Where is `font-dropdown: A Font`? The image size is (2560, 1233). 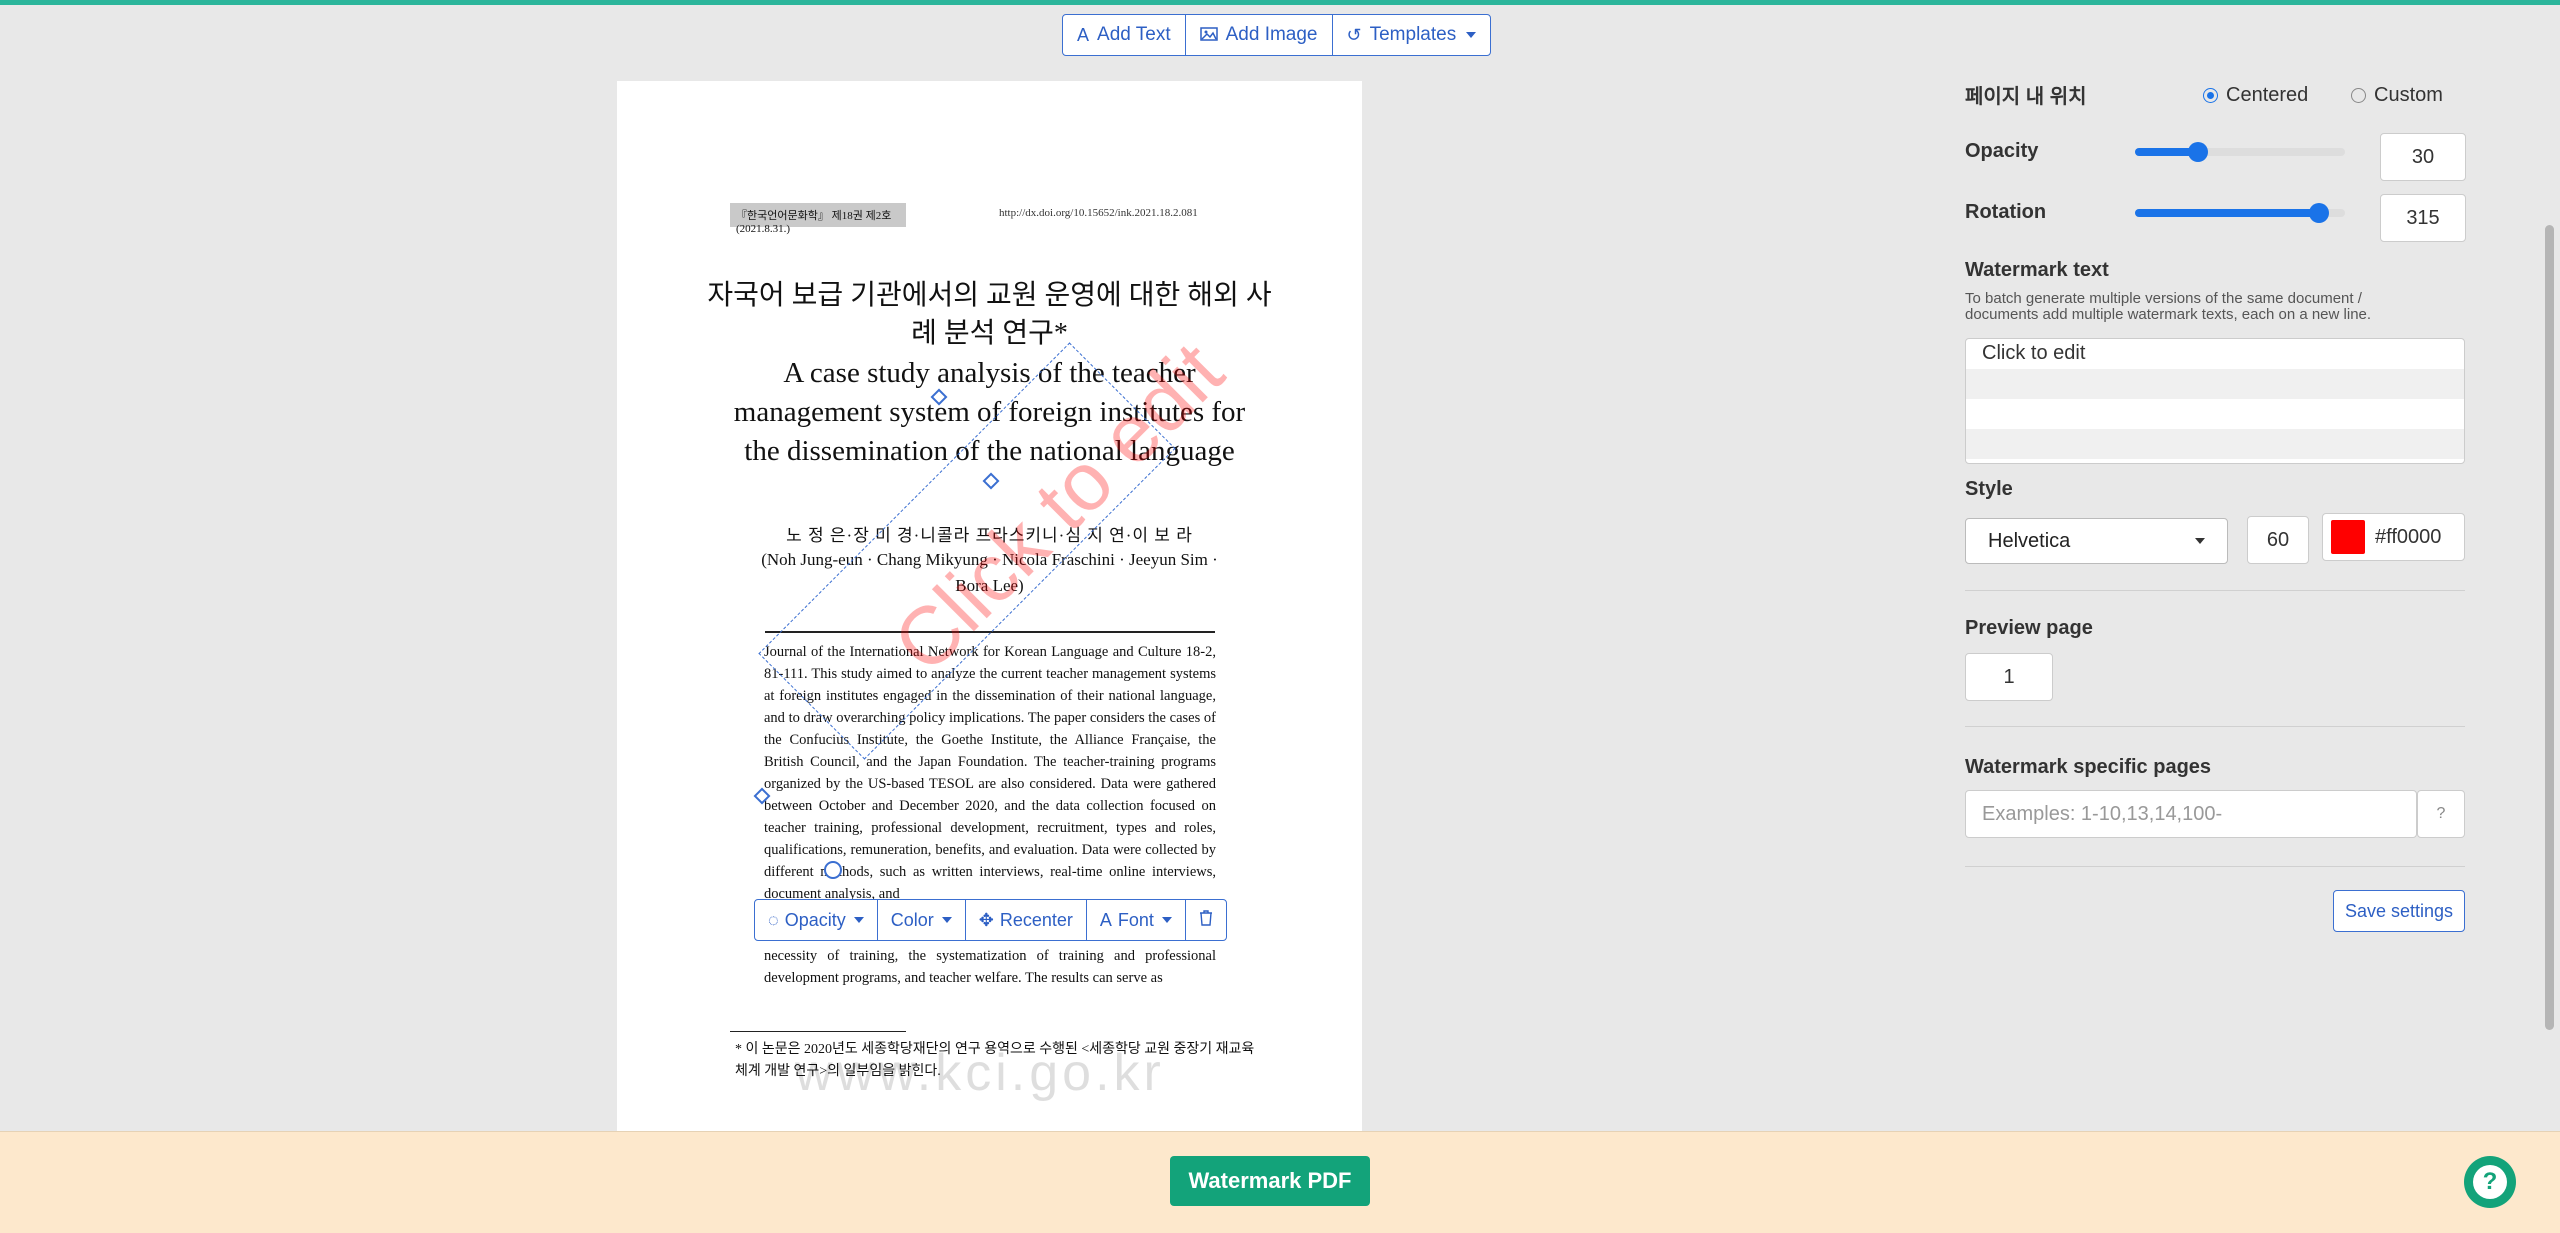
font-dropdown: A Font is located at coordinates (1136, 920).